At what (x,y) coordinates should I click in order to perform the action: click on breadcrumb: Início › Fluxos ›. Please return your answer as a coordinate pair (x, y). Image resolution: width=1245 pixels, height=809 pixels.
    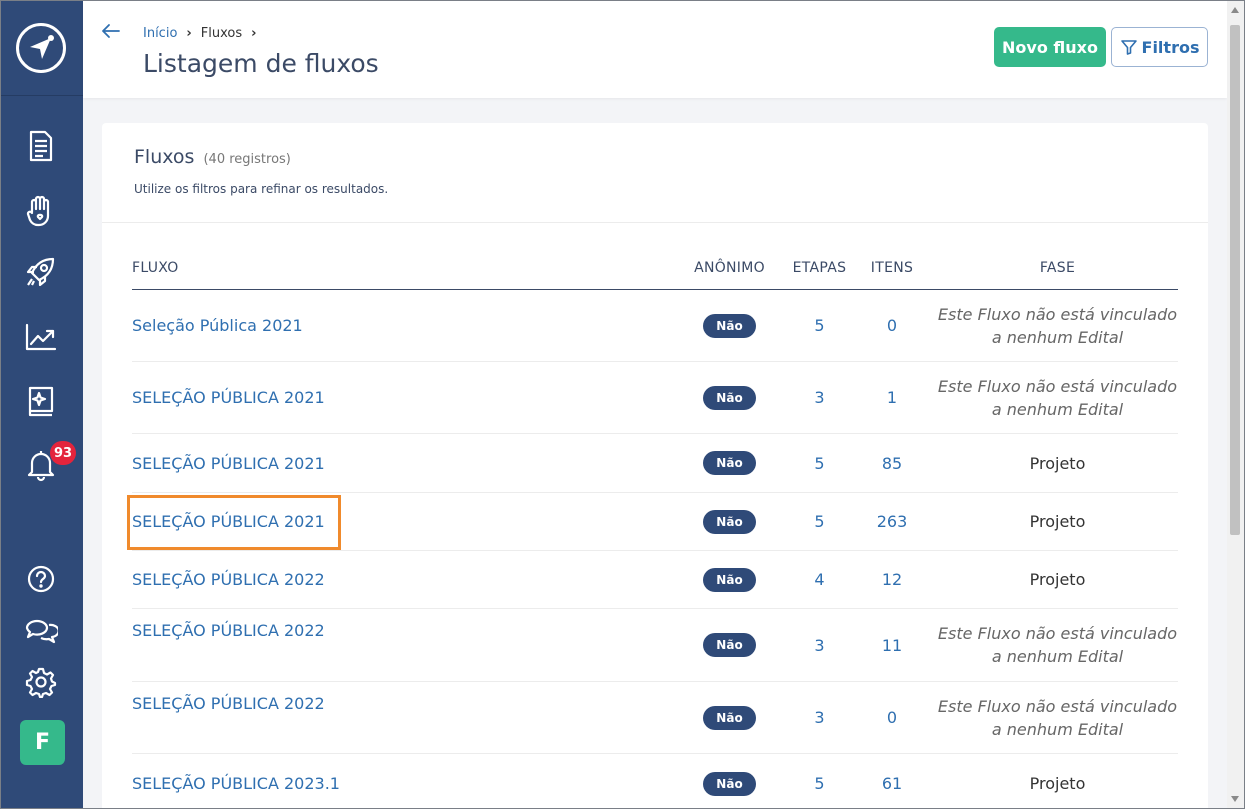
    Looking at the image, I should click on (204, 33).